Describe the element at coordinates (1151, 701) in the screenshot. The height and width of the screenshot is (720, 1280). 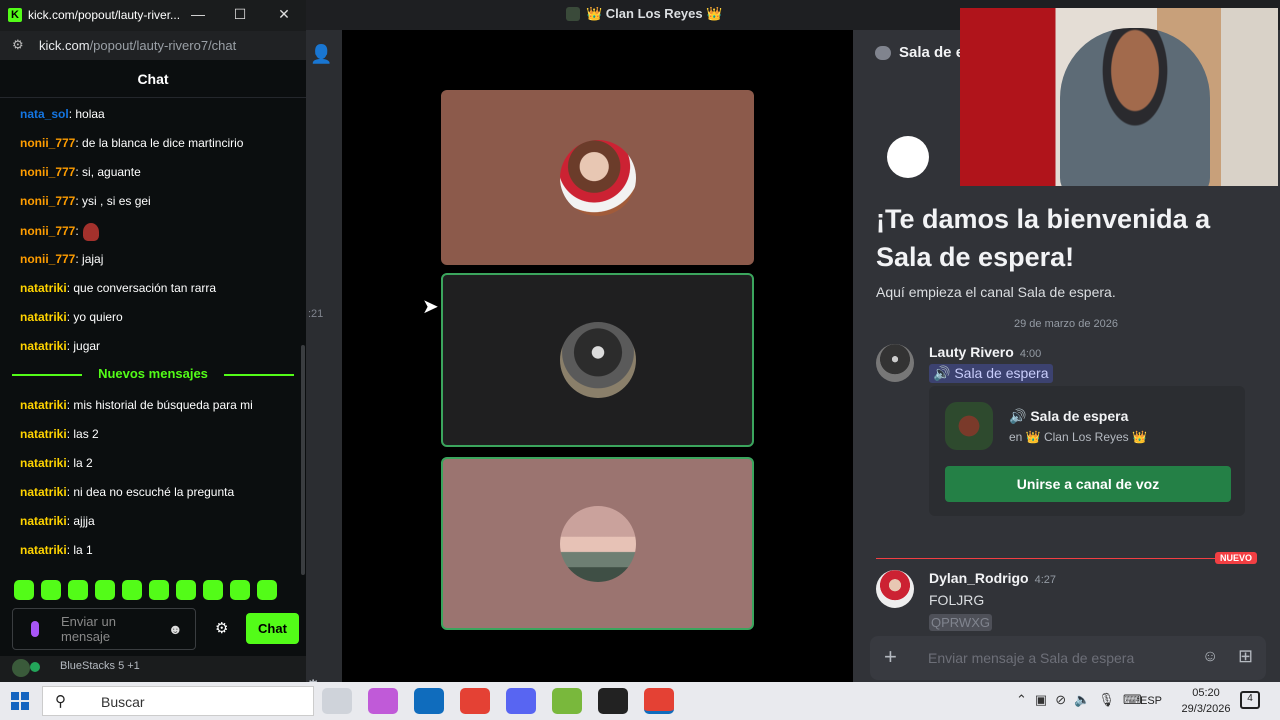
I see `language-indicator: ESP` at that location.